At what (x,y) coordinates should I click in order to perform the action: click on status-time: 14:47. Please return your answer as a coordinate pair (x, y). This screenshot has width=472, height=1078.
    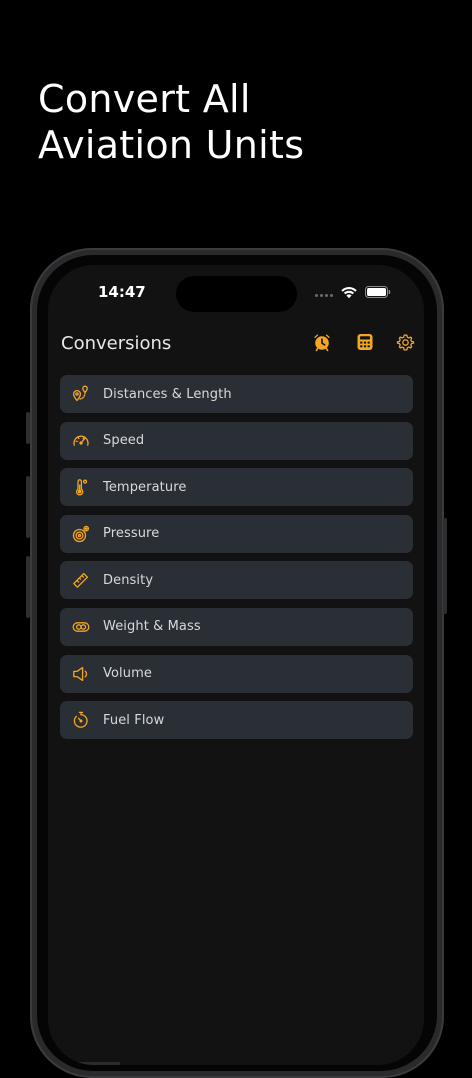
    Looking at the image, I should click on (122, 292).